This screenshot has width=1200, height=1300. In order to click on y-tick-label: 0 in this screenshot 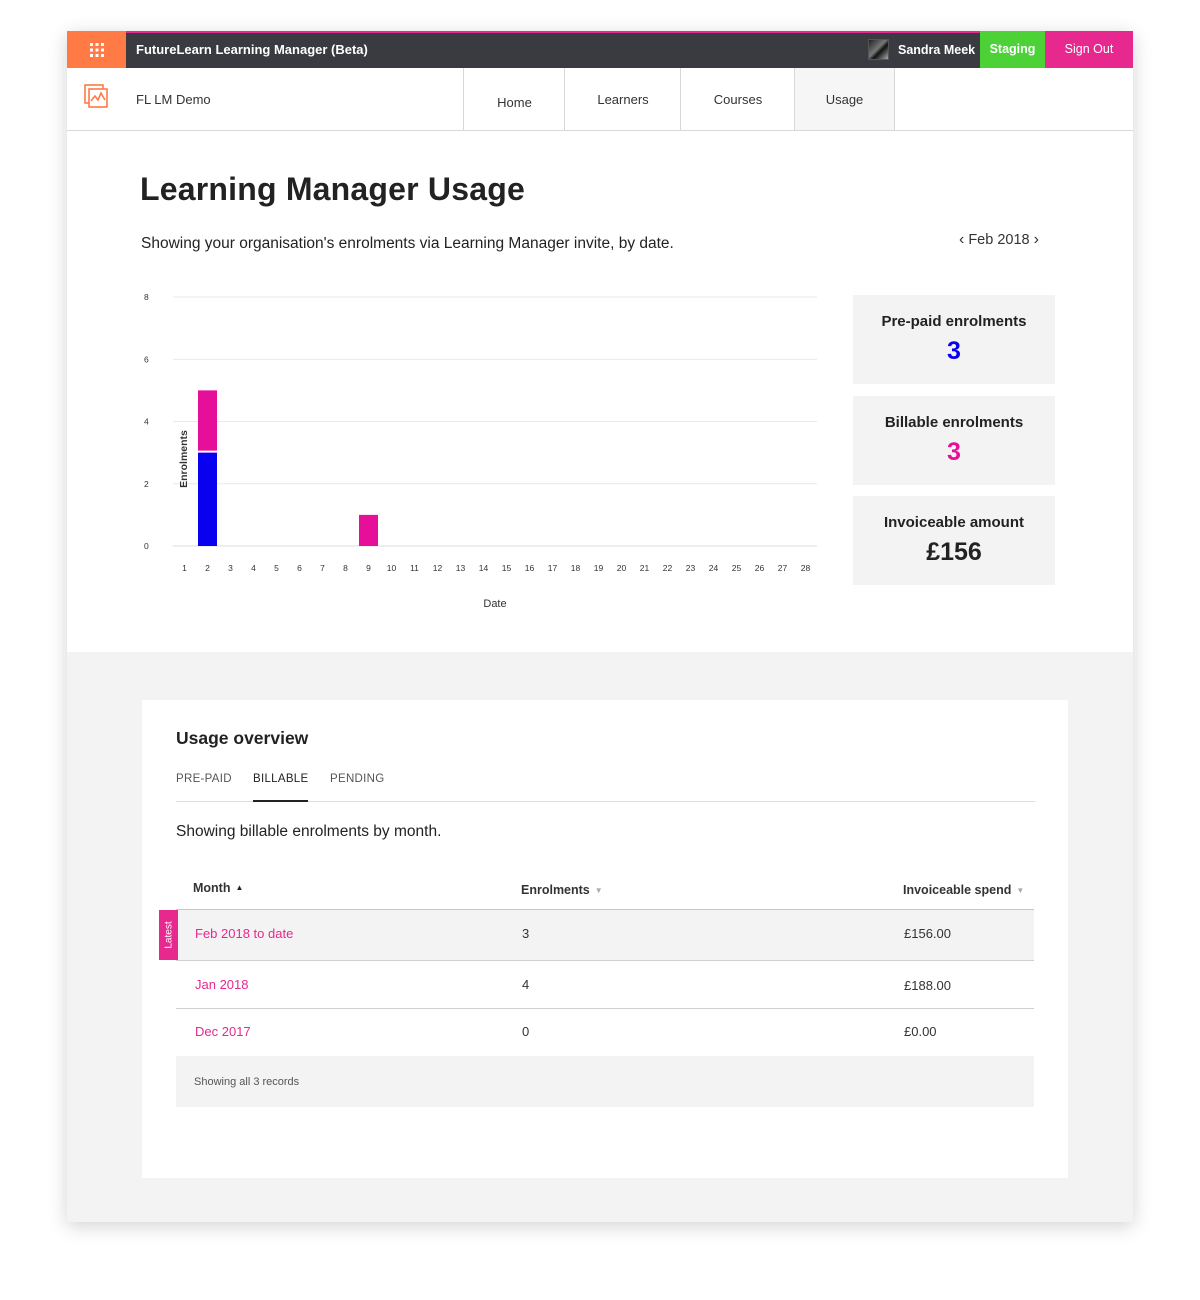, I will do `click(146, 546)`.